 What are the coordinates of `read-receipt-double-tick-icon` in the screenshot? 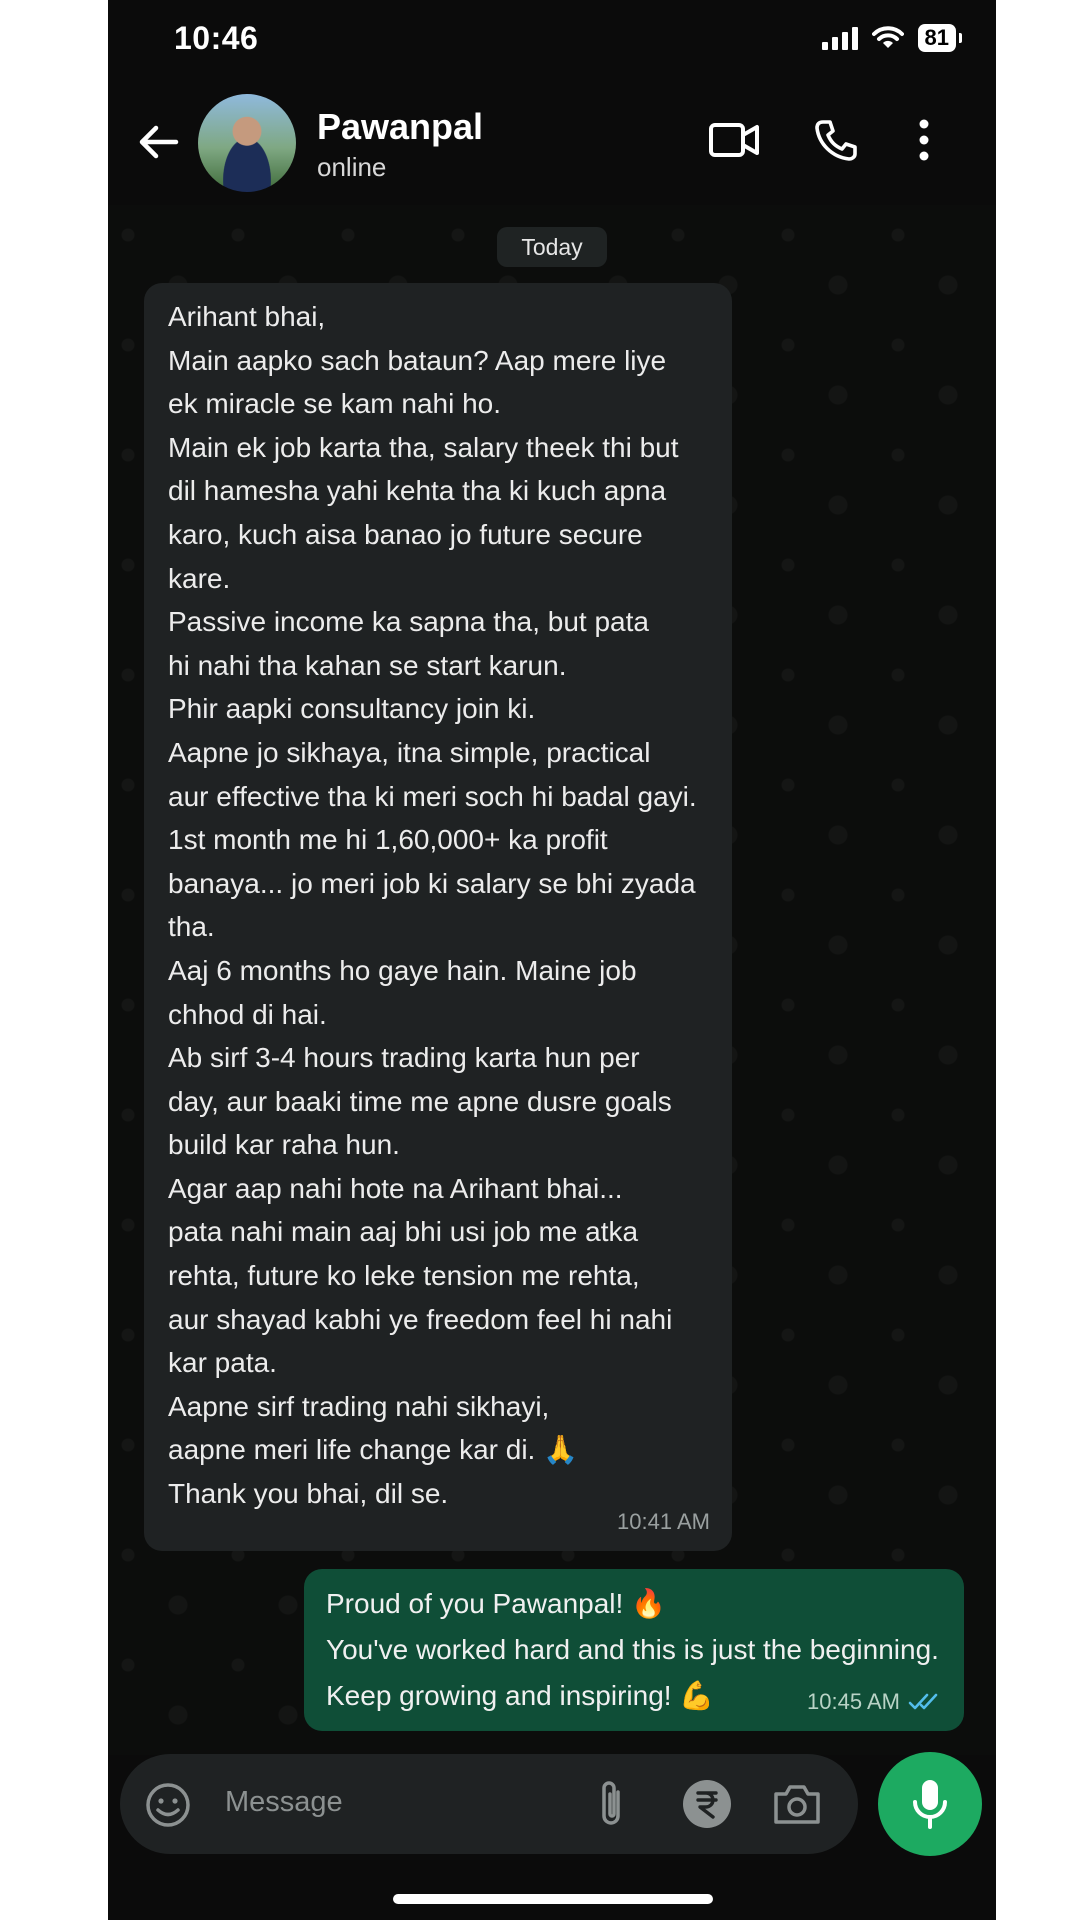 It's located at (923, 1701).